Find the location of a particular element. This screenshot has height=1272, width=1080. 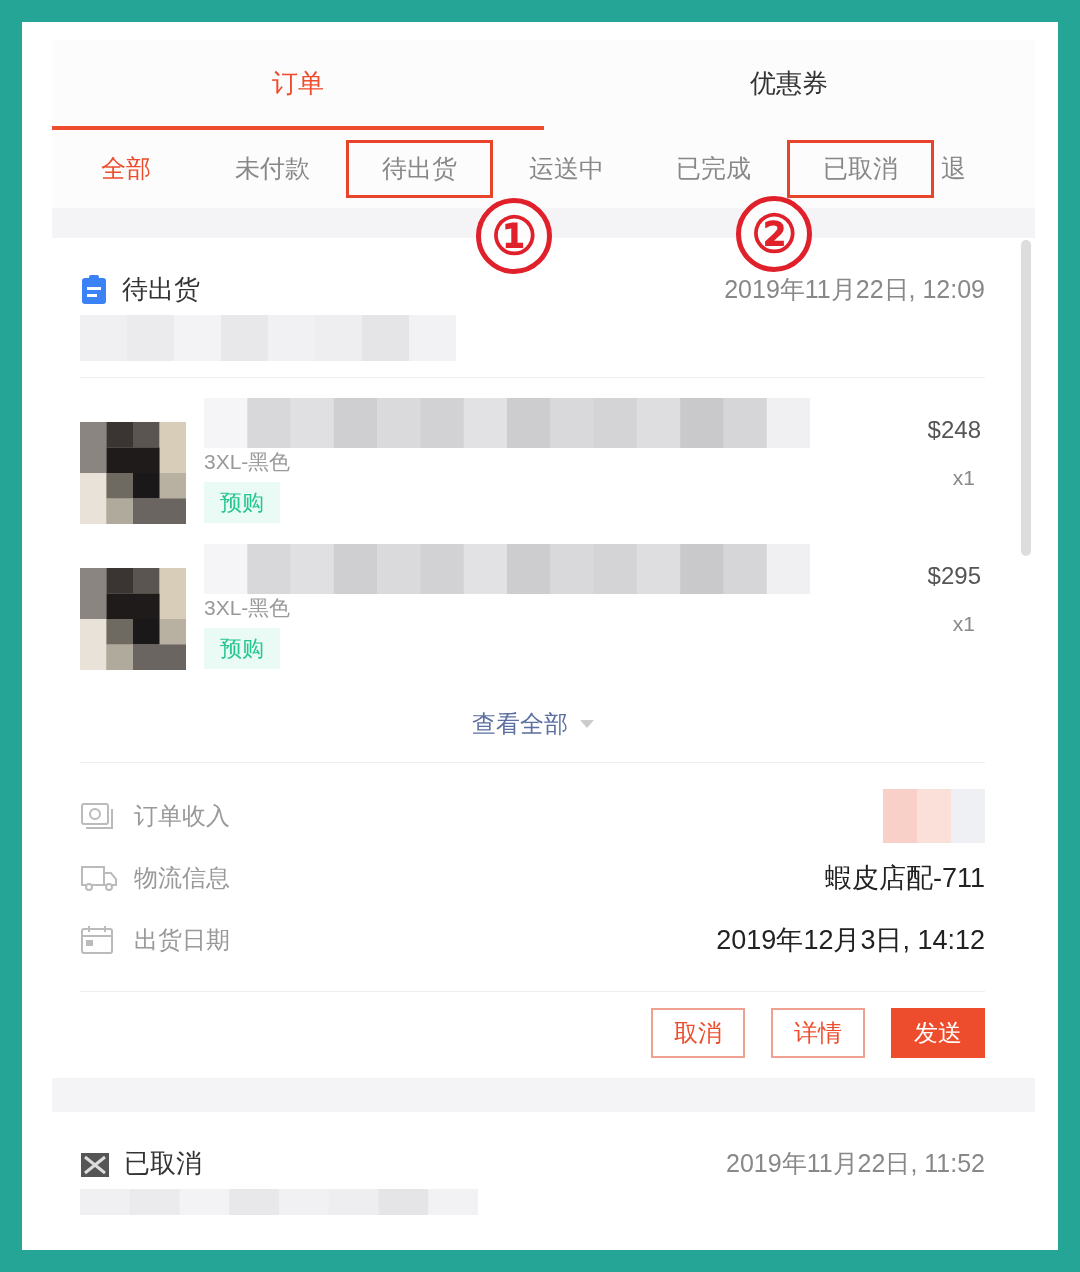

tab: 优惠券 is located at coordinates (789, 85).